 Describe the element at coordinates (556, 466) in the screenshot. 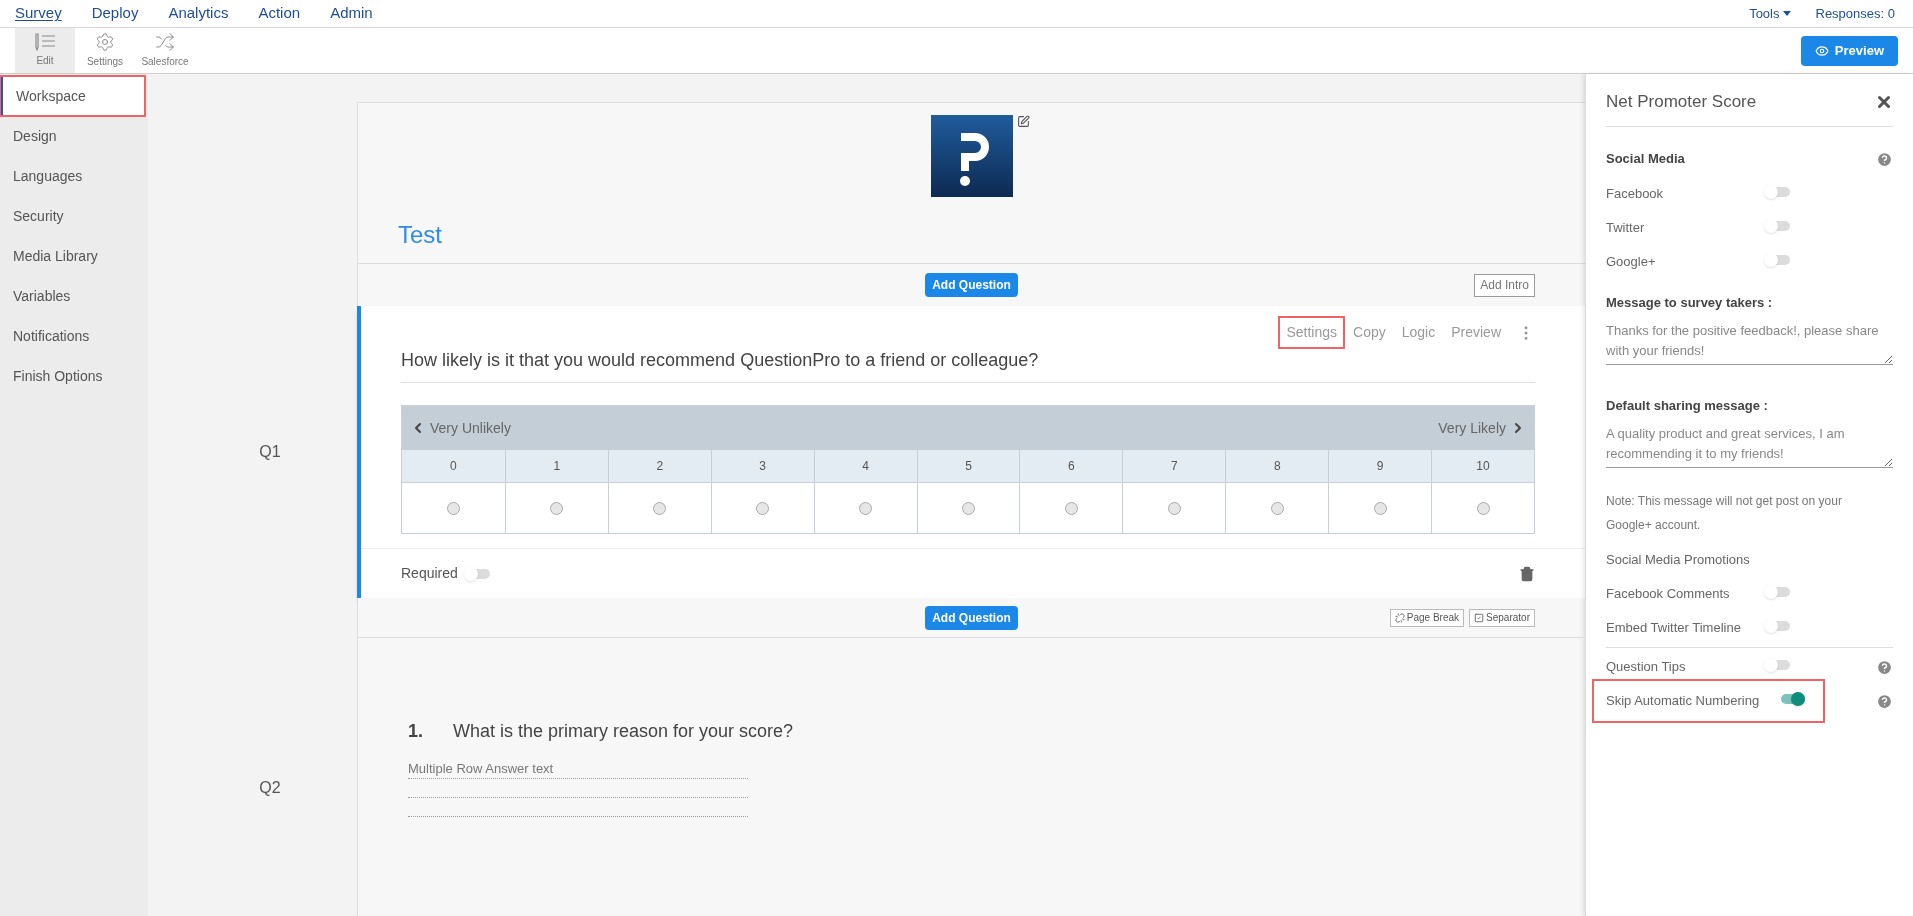

I see `scale-number: 1` at that location.